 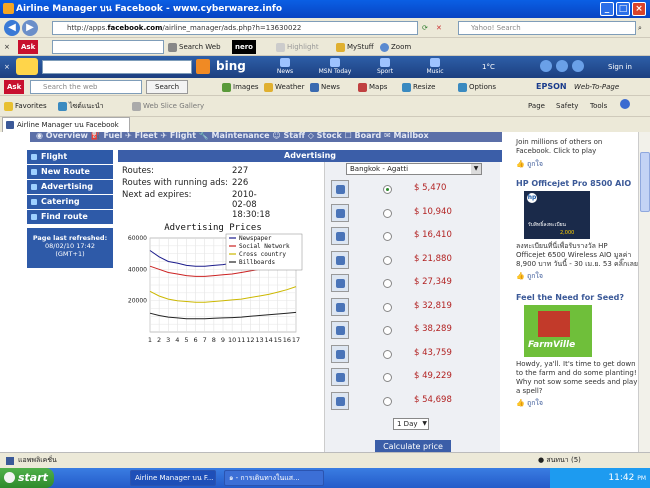 What do you see at coordinates (536, 106) in the screenshot?
I see `page-menu: Page` at bounding box center [536, 106].